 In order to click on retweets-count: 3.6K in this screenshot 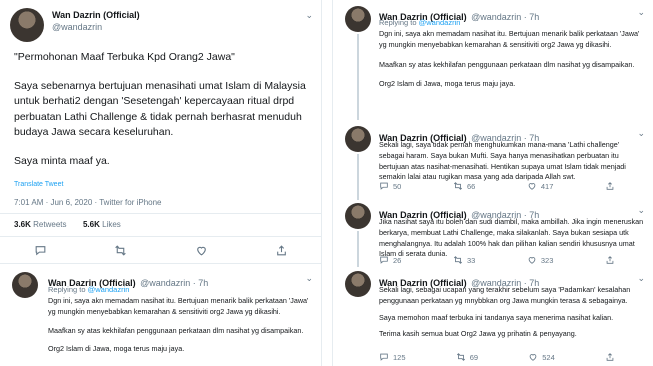, I will do `click(22, 224)`.